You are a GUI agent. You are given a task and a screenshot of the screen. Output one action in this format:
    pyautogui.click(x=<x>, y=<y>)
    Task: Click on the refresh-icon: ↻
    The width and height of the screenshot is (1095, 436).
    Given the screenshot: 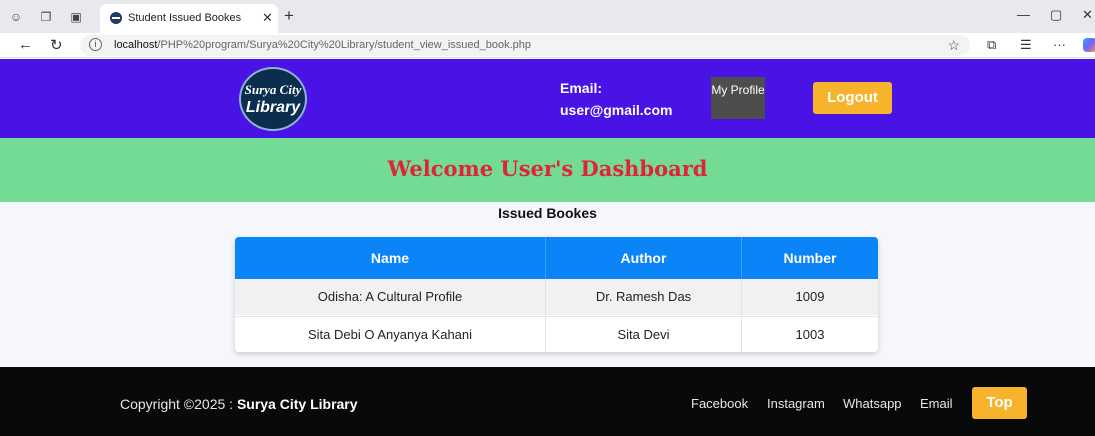 What is the action you would take?
    pyautogui.click(x=56, y=45)
    